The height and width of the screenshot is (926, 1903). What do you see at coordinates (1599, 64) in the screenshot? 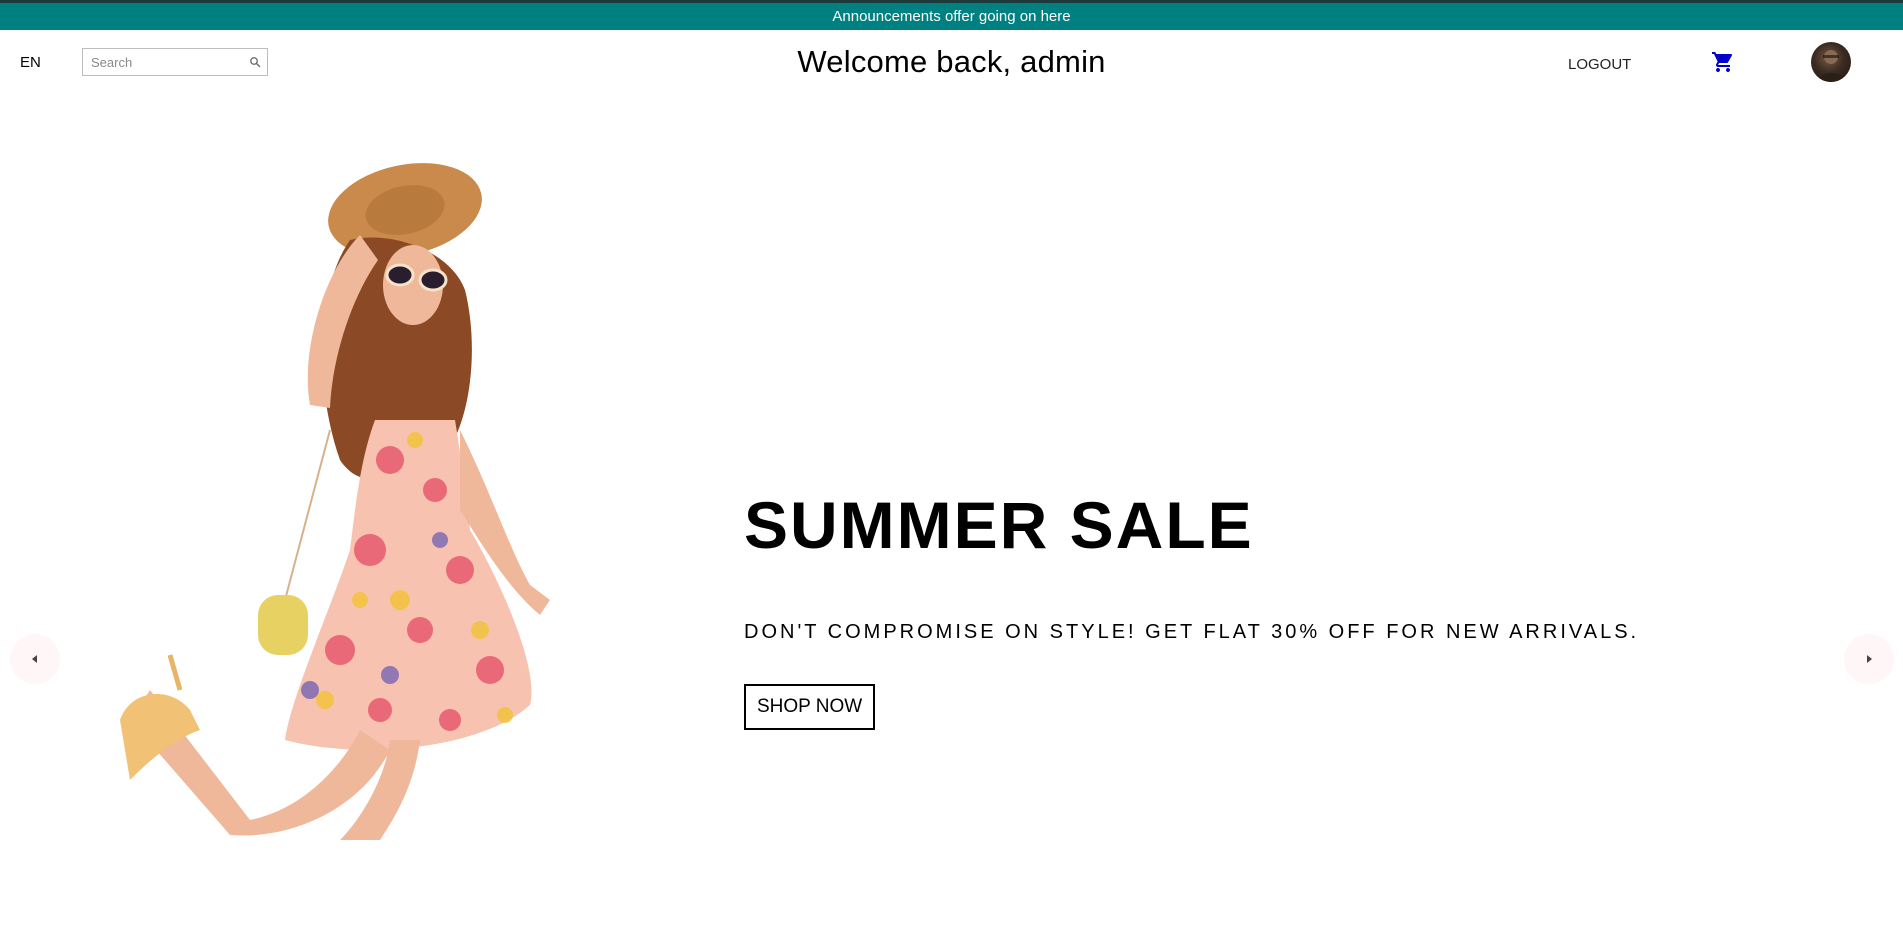
I see `logout-link: LOGOUT` at bounding box center [1599, 64].